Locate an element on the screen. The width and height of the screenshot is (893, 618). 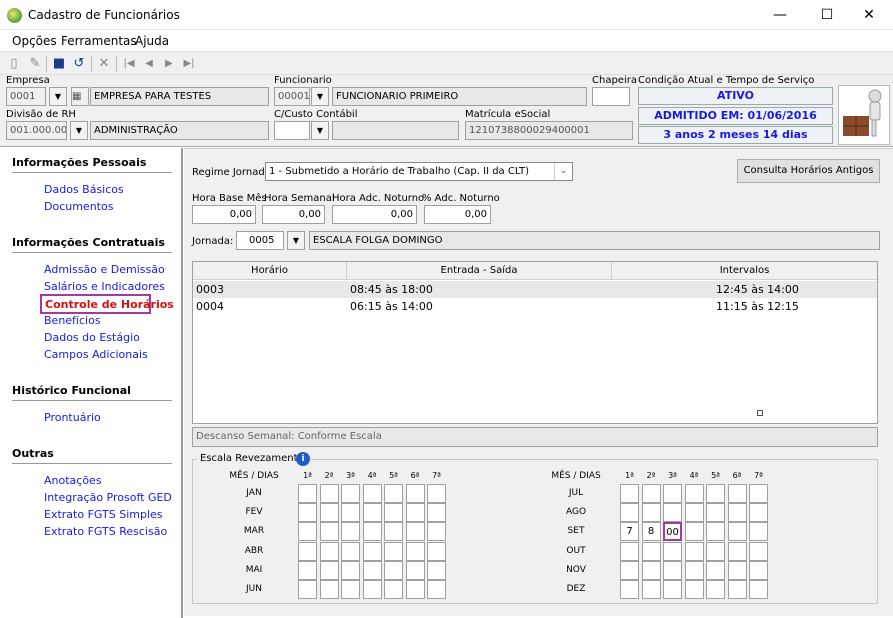
funcionario-code-field: 00001 is located at coordinates (292, 96).